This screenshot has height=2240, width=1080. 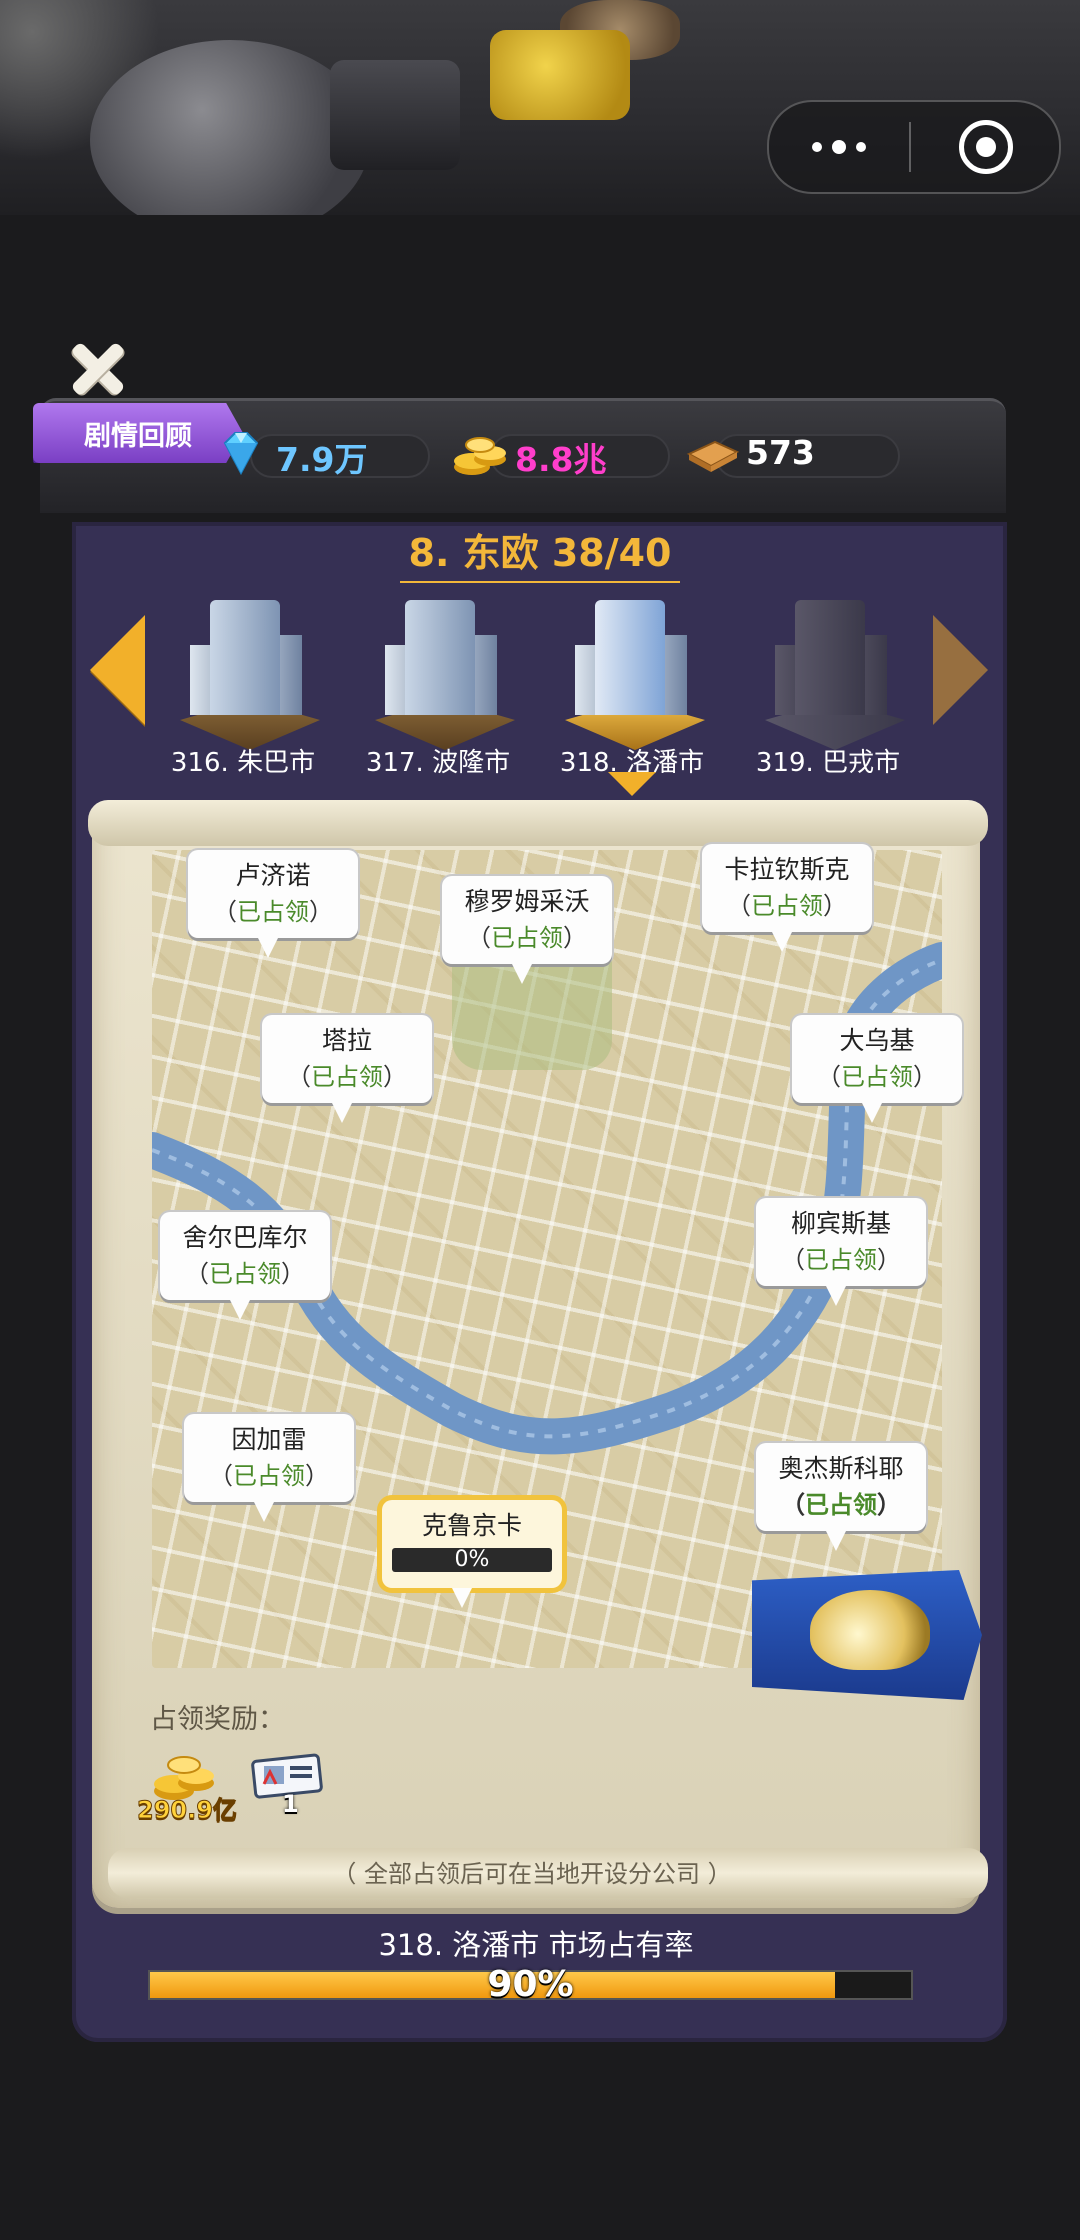 What do you see at coordinates (787, 898) in the screenshot?
I see `district-pin: 卡拉钦斯克 （已占领）` at bounding box center [787, 898].